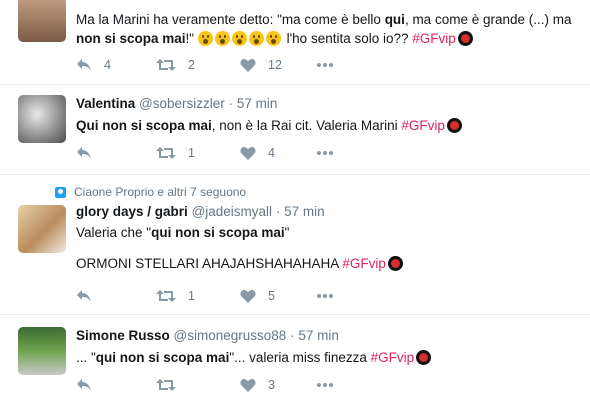  What do you see at coordinates (394, 19) in the screenshot?
I see `text-bold: qui` at bounding box center [394, 19].